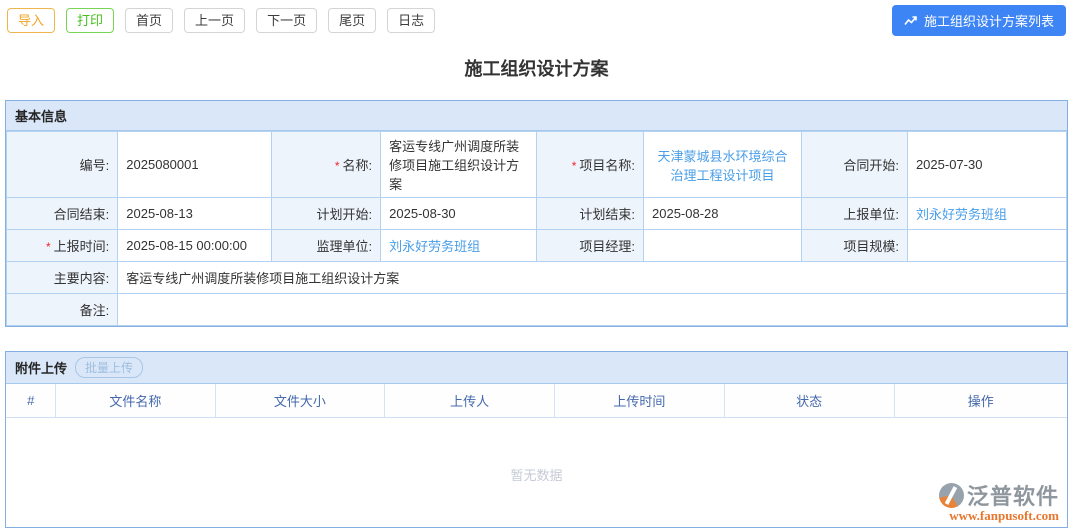 This screenshot has height=528, width=1073. I want to click on attachments-section-header: 附件上传 批量上传, so click(536, 368).